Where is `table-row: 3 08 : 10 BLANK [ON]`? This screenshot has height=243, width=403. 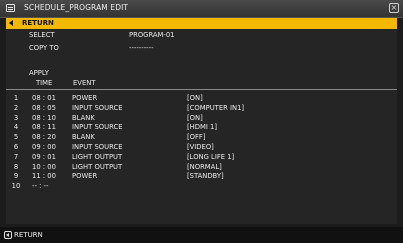
table-row: 3 08 : 10 BLANK [ON] is located at coordinates (201, 118).